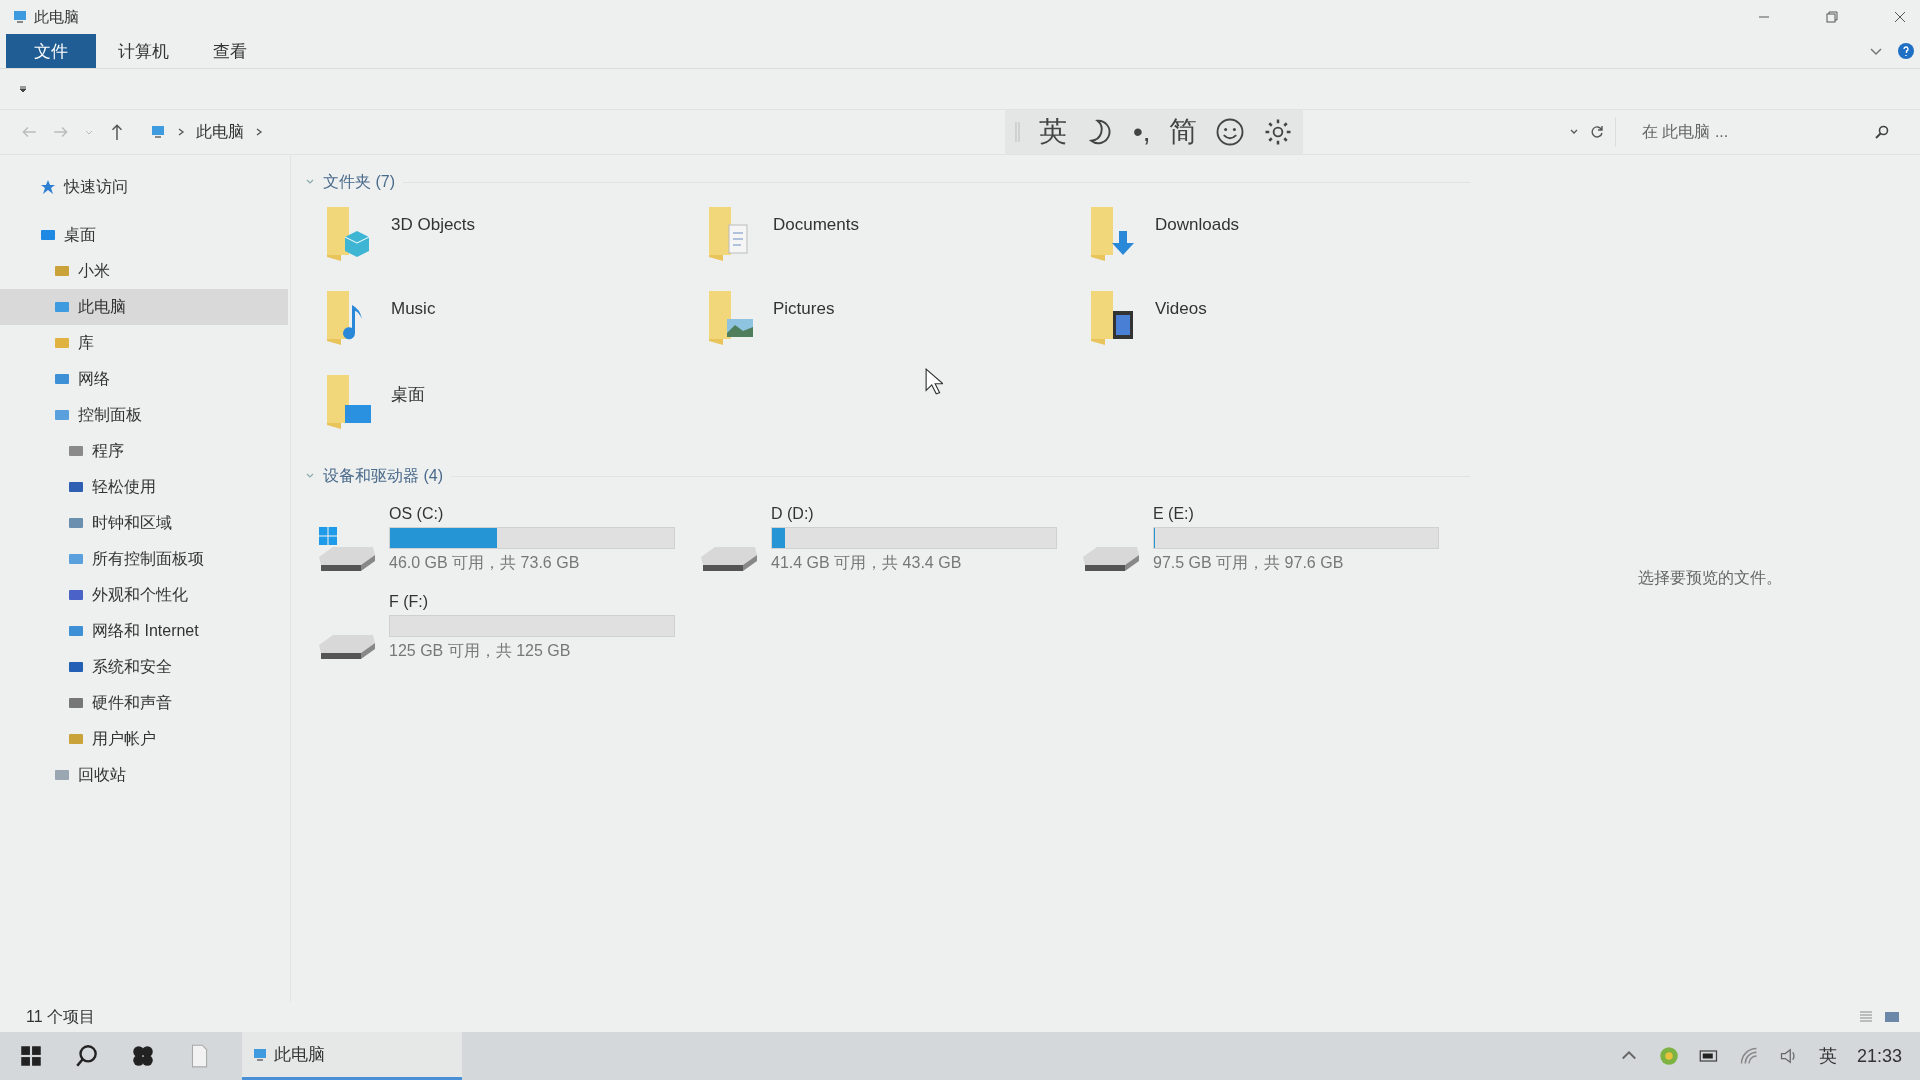 The width and height of the screenshot is (1920, 1080). What do you see at coordinates (144, 595) in the screenshot?
I see `sidebar-item: 外观和个性化` at bounding box center [144, 595].